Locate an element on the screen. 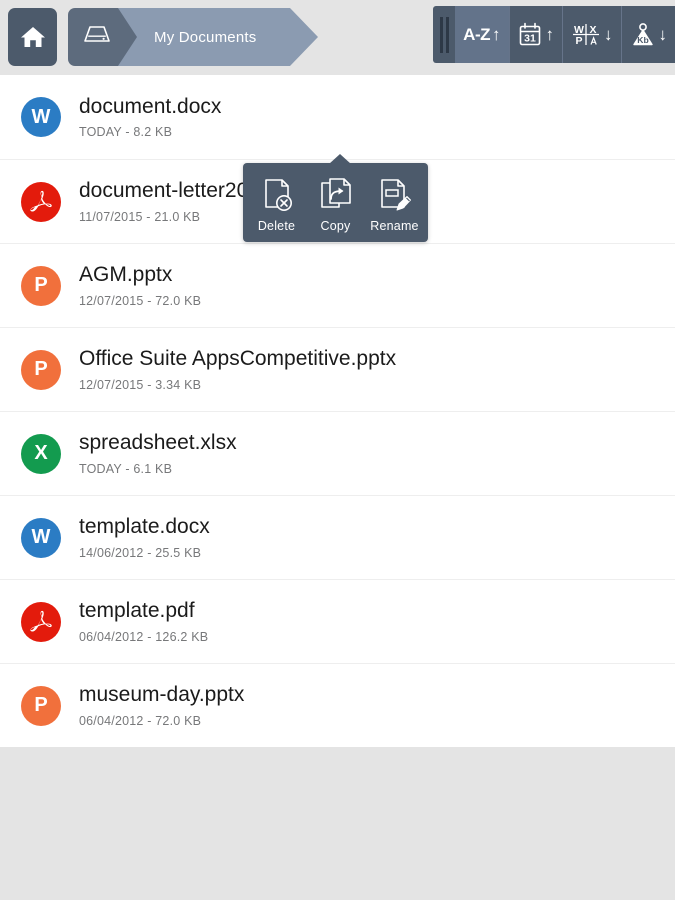 This screenshot has width=675, height=900. file-copy-icon is located at coordinates (336, 195).